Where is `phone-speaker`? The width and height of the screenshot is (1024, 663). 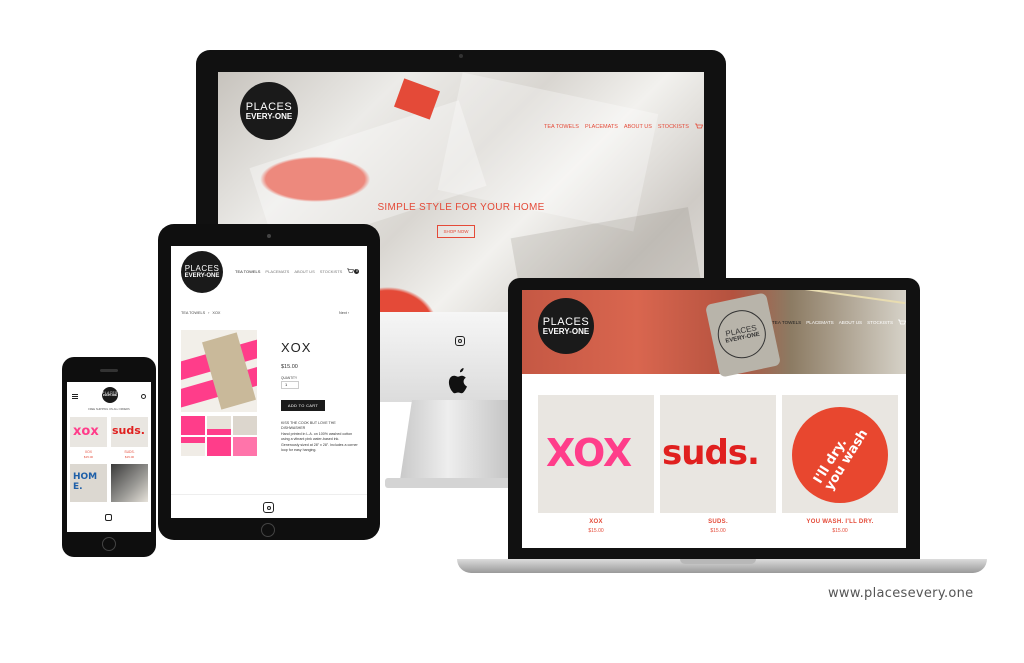
phone-speaker is located at coordinates (109, 370).